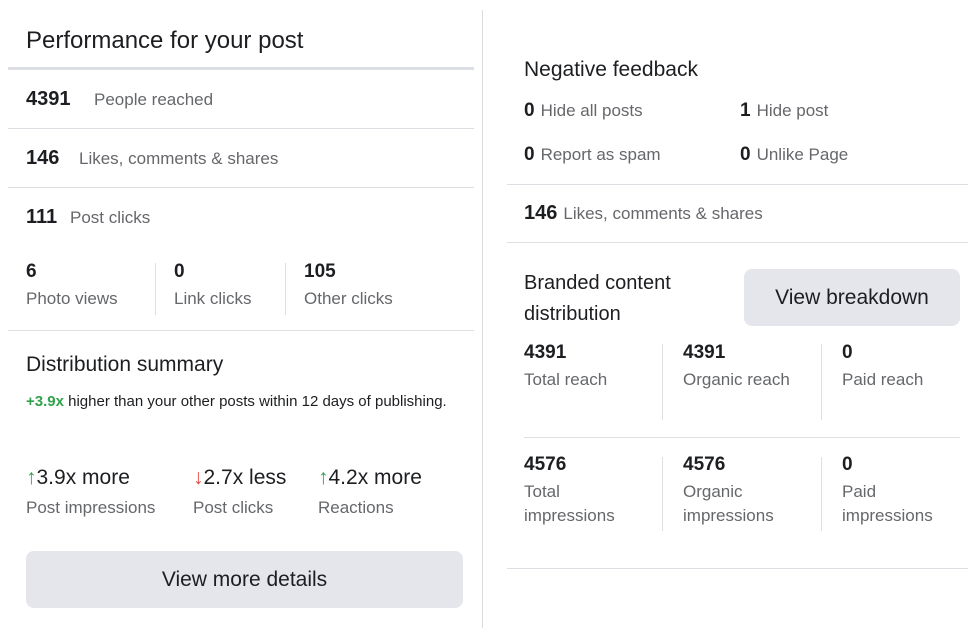 This screenshot has height=628, width=968. Describe the element at coordinates (110, 217) in the screenshot. I see `post-clicks-label: Post clicks` at that location.